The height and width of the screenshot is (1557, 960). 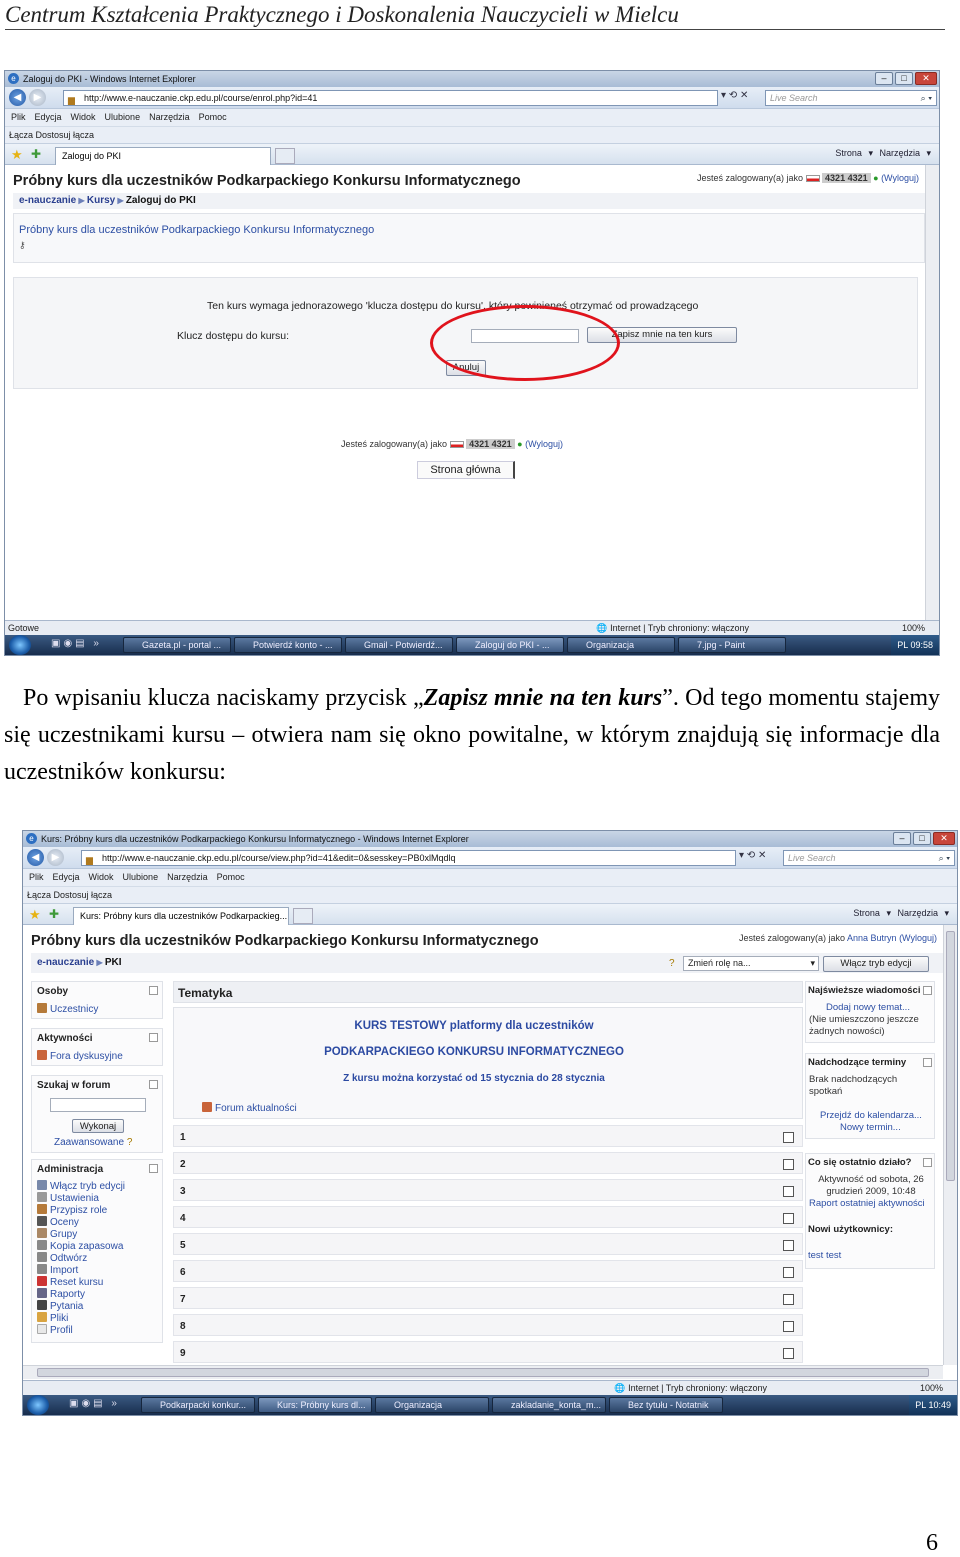 What do you see at coordinates (231, 877) in the screenshot?
I see `menu-pomoc: Pomoc` at bounding box center [231, 877].